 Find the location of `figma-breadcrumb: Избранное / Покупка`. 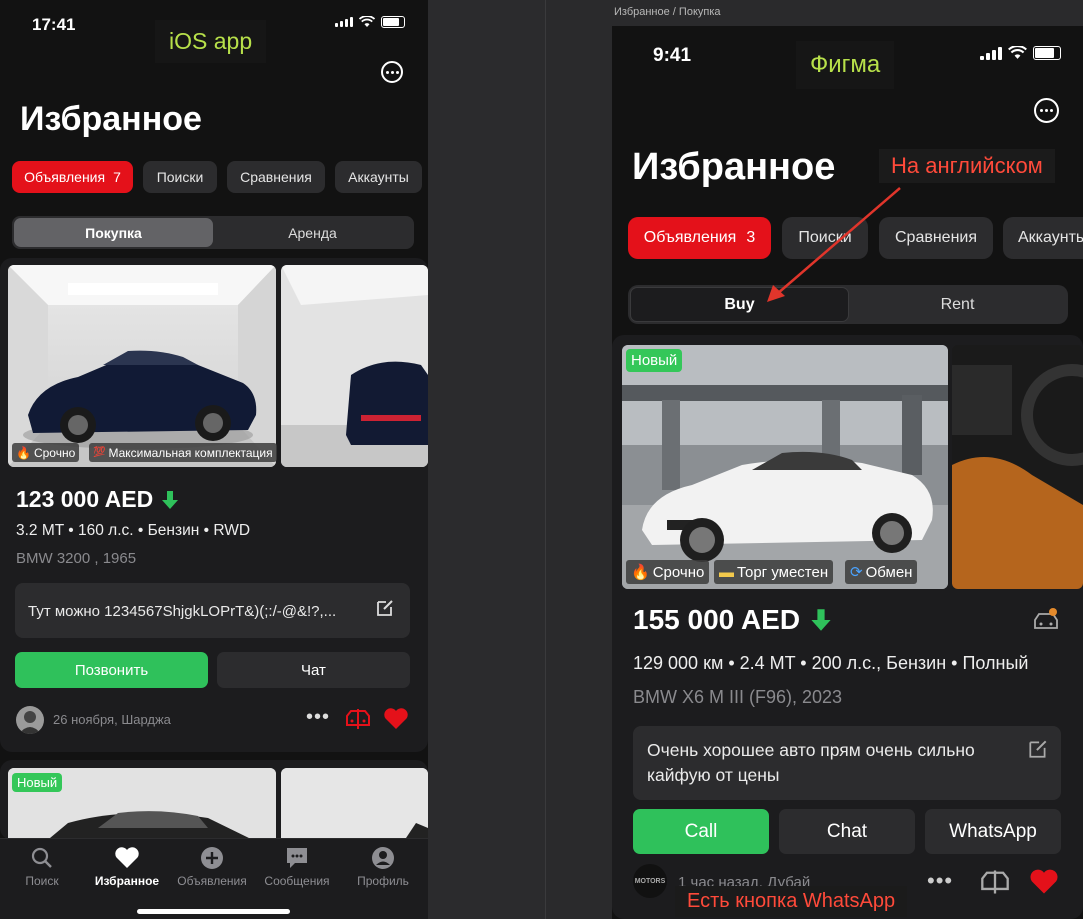

figma-breadcrumb: Избранное / Покупка is located at coordinates (667, 12).